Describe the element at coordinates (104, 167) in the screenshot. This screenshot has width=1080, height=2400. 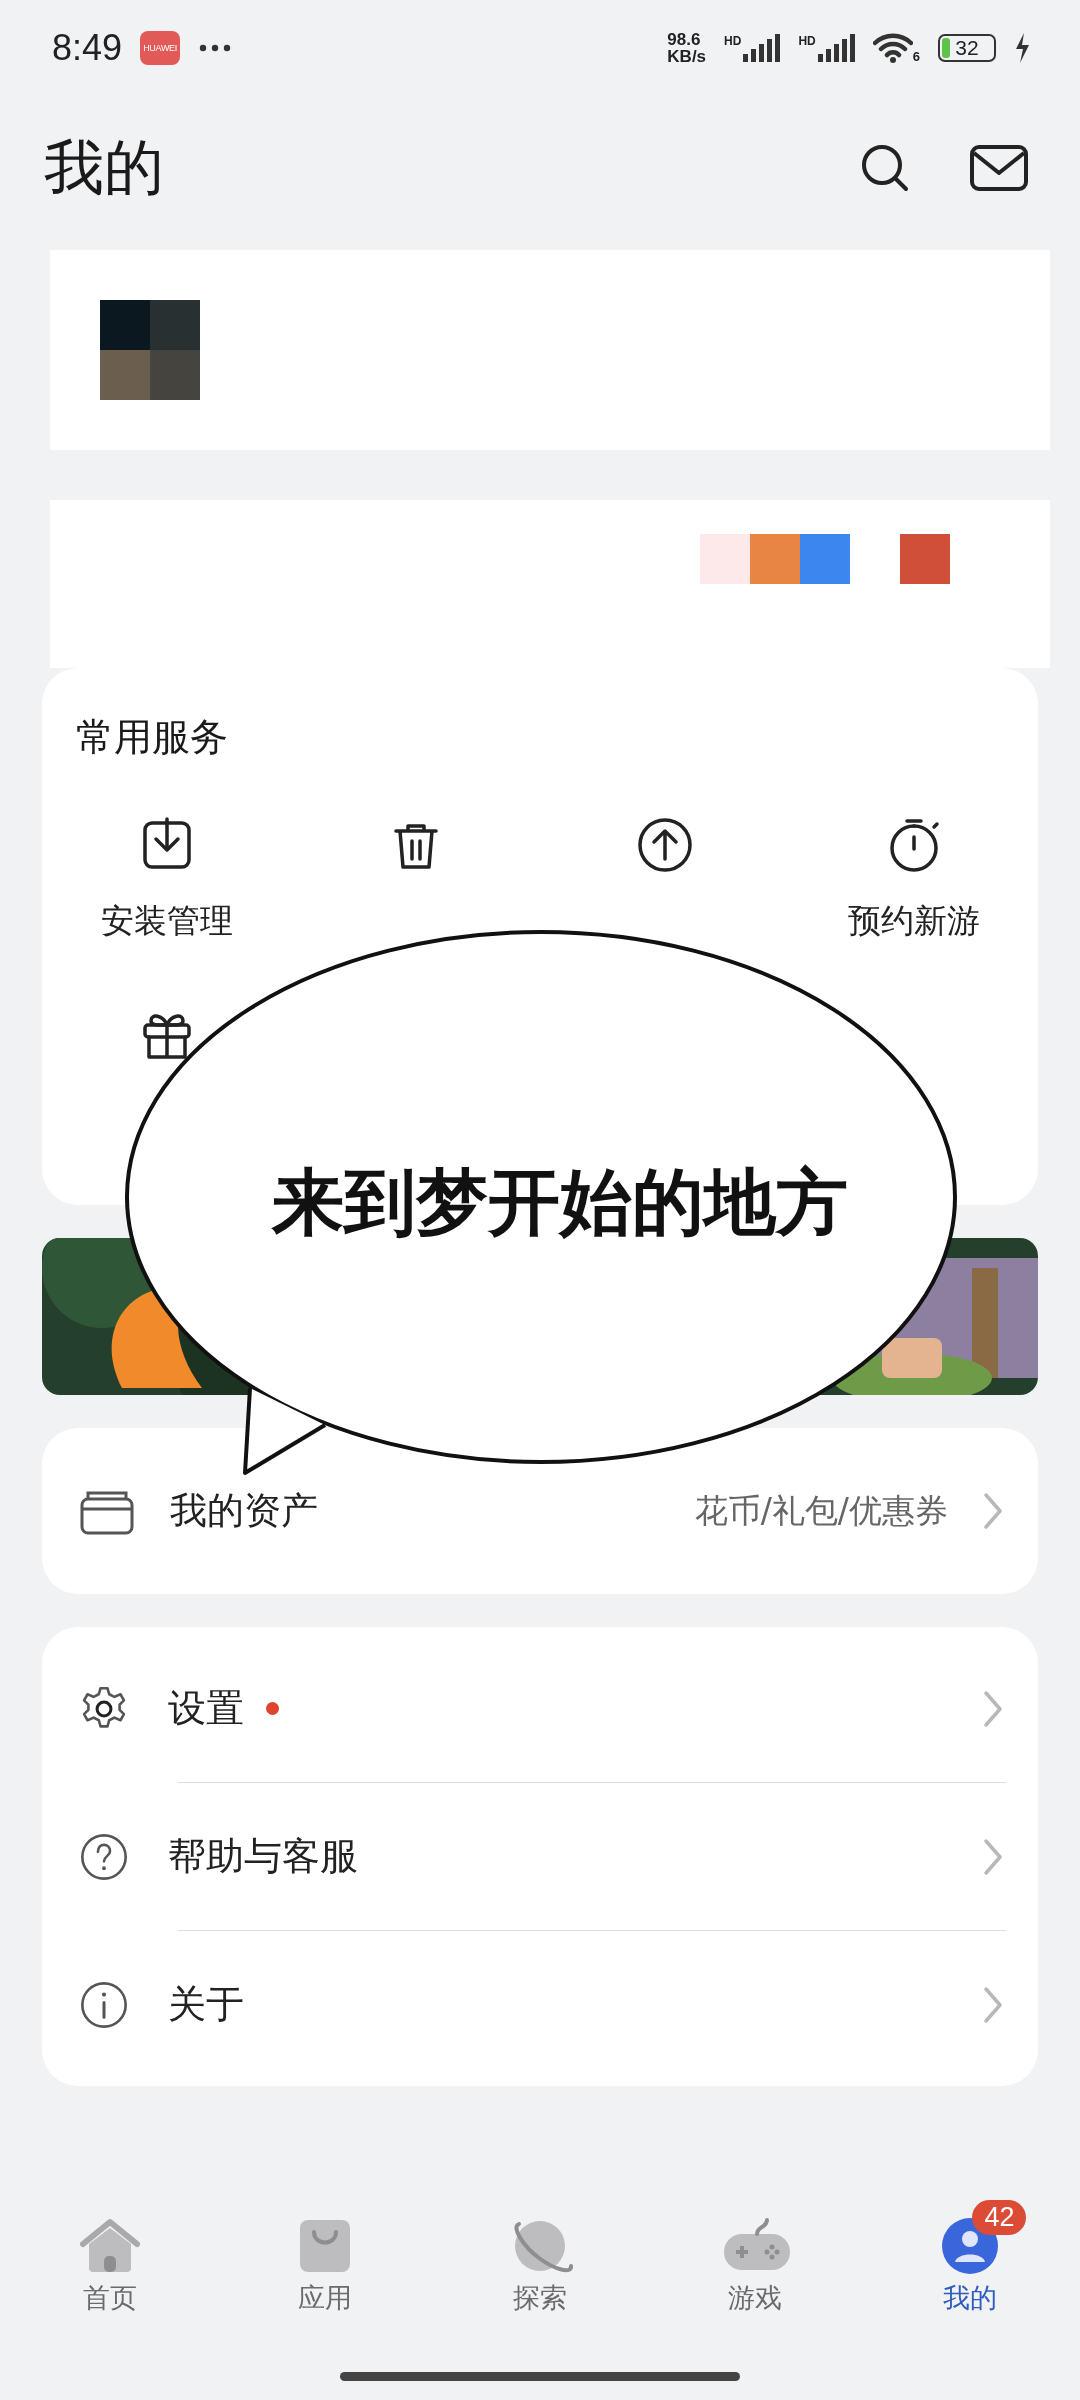
I see `page-title: 我的` at that location.